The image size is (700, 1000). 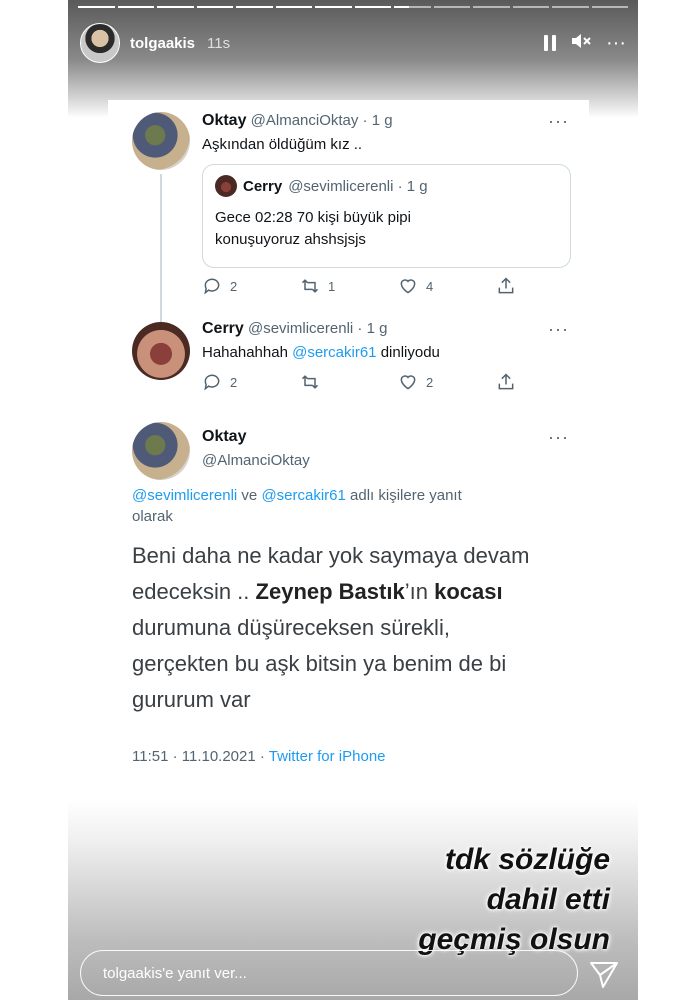 I want to click on overlay-line: dahil etti, so click(x=548, y=899).